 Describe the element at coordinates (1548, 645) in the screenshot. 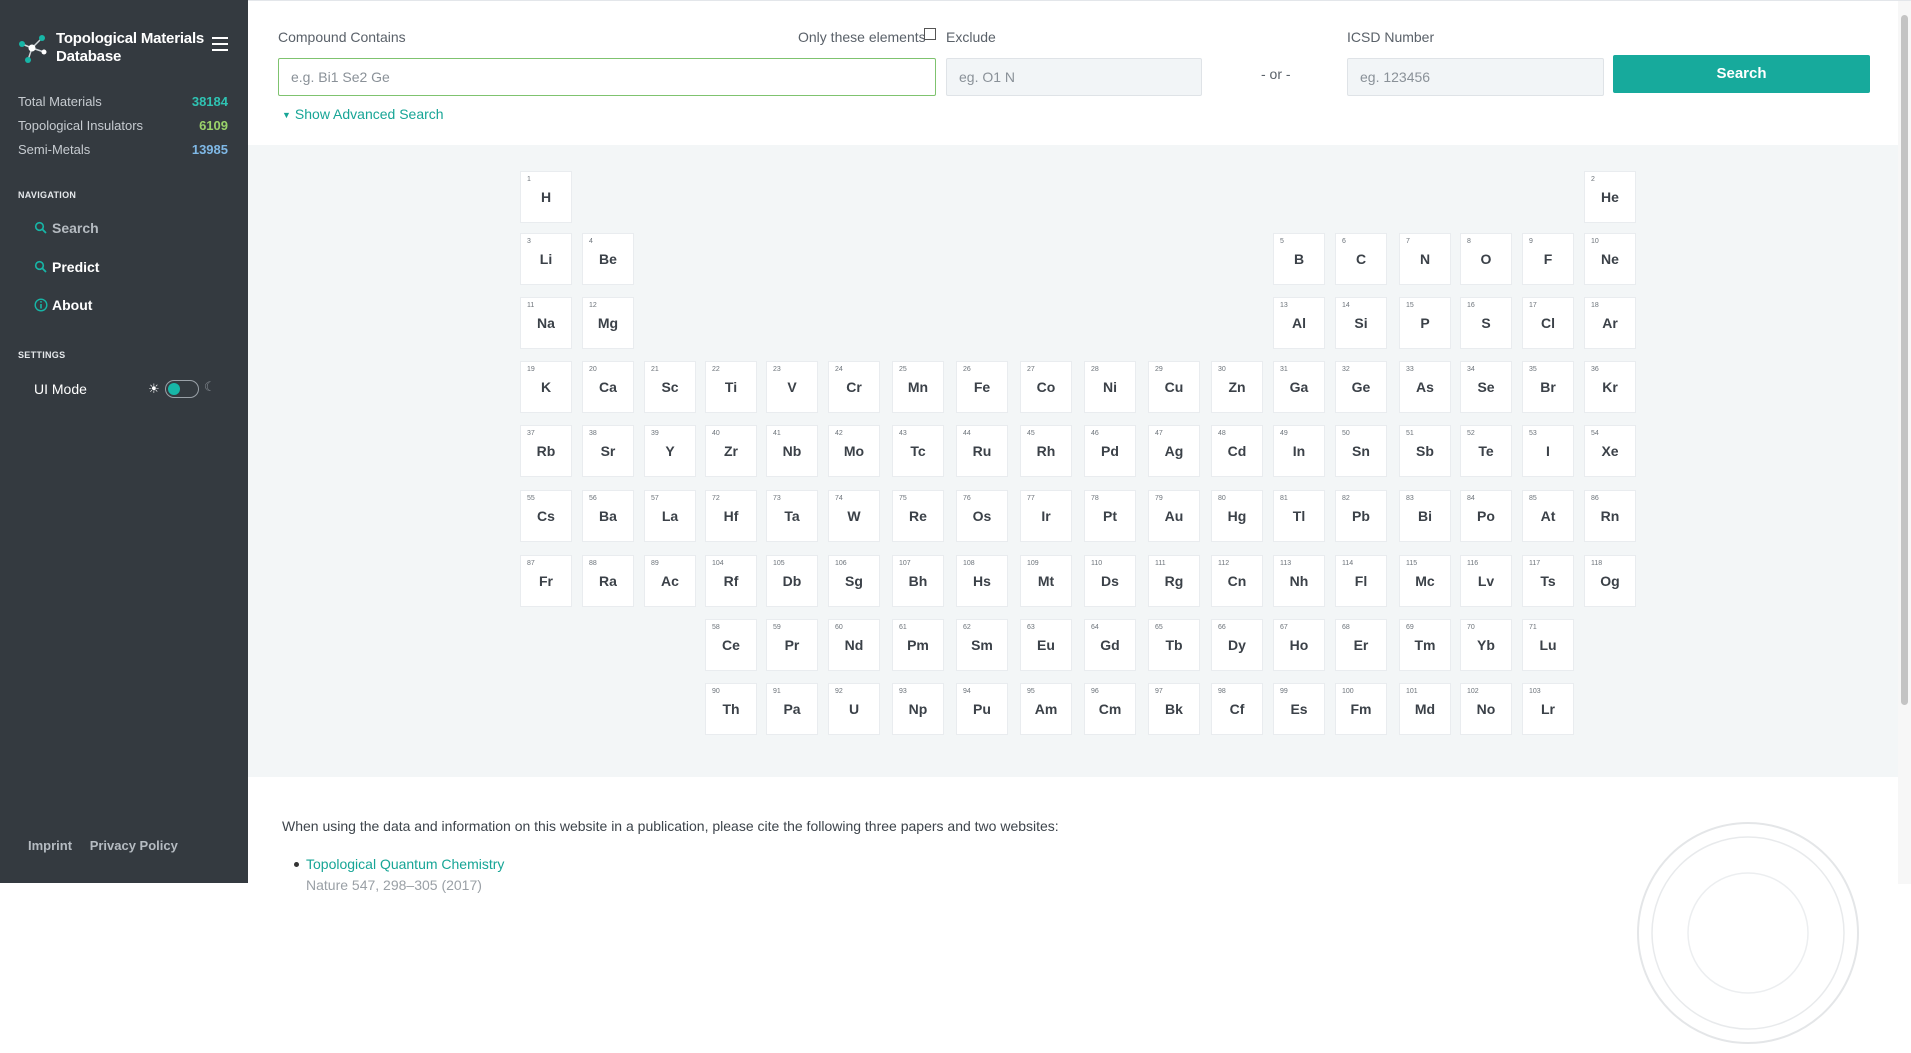

I see `element-lu: 71 Lu` at that location.